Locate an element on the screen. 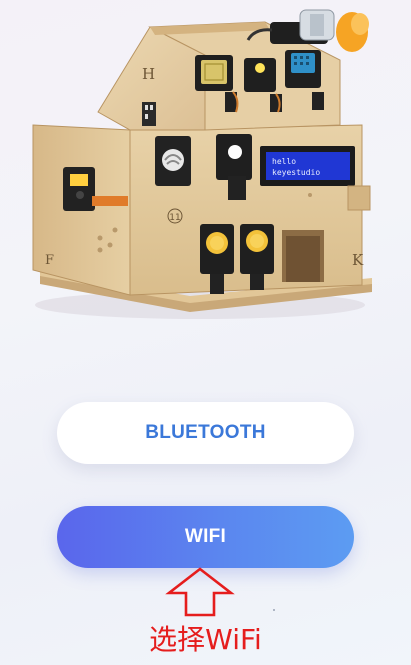 Image resolution: width=411 pixels, height=665 pixels. house-letter-f: F is located at coordinates (49, 260).